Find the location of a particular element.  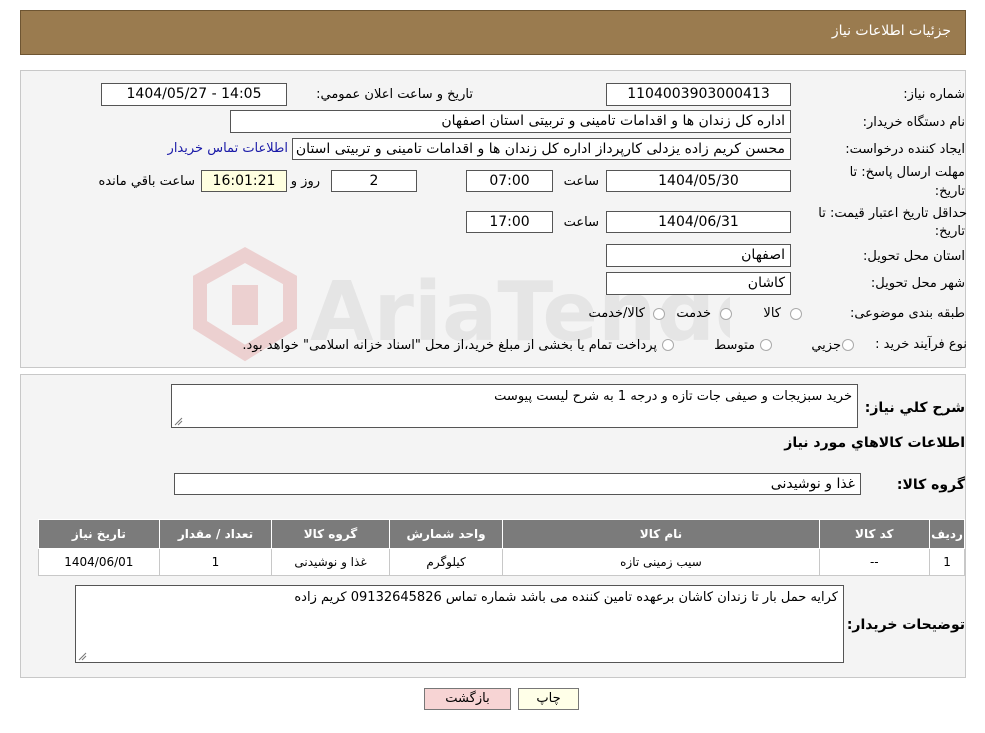

deadline-time-label: ساعت is located at coordinates (581, 181).